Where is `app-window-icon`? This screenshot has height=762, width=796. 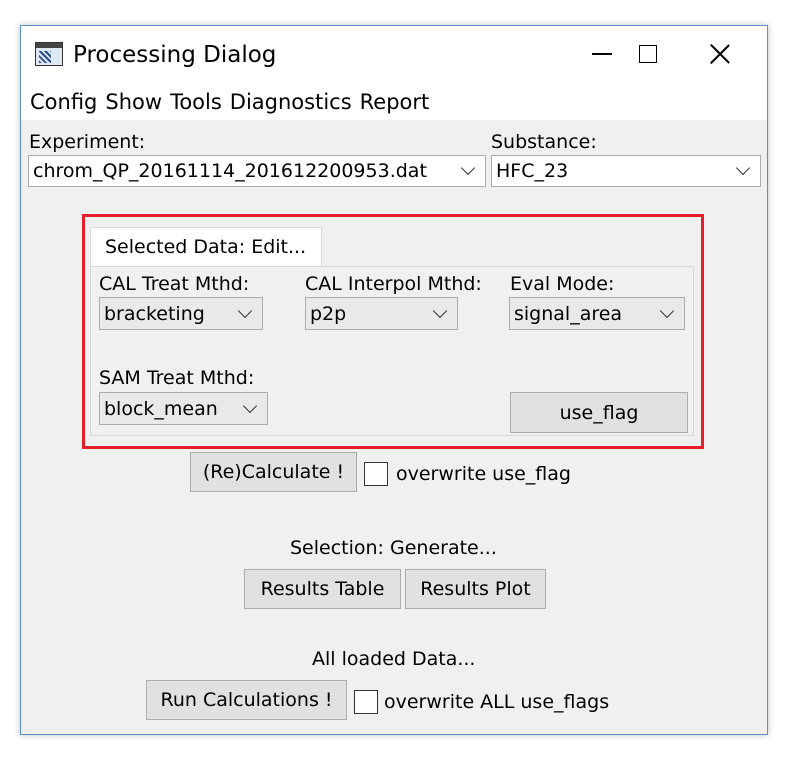
app-window-icon is located at coordinates (49, 54).